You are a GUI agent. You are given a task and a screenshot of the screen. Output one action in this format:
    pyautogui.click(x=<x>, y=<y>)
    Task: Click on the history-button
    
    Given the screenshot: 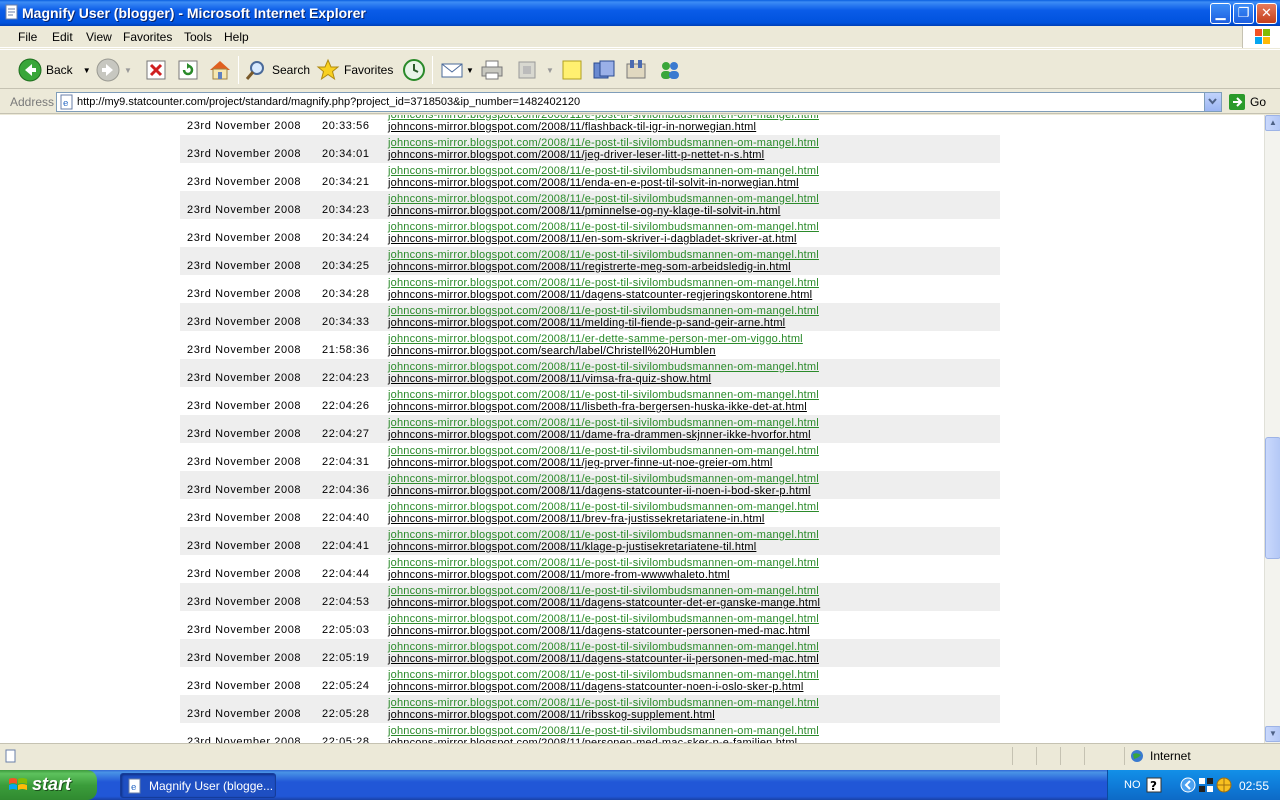 What is the action you would take?
    pyautogui.click(x=414, y=70)
    